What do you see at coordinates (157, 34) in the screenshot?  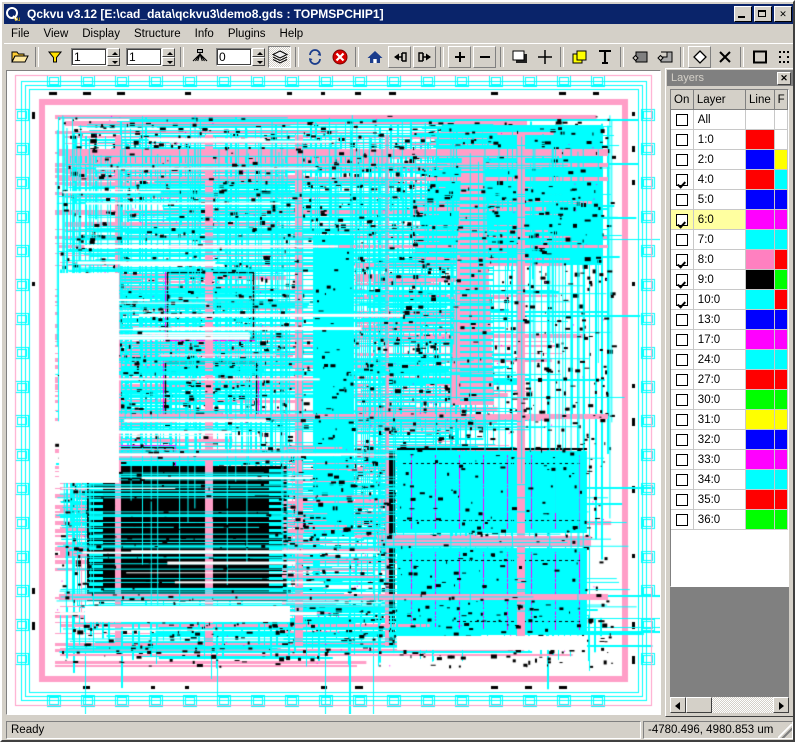 I see `menu-structure: Structure` at bounding box center [157, 34].